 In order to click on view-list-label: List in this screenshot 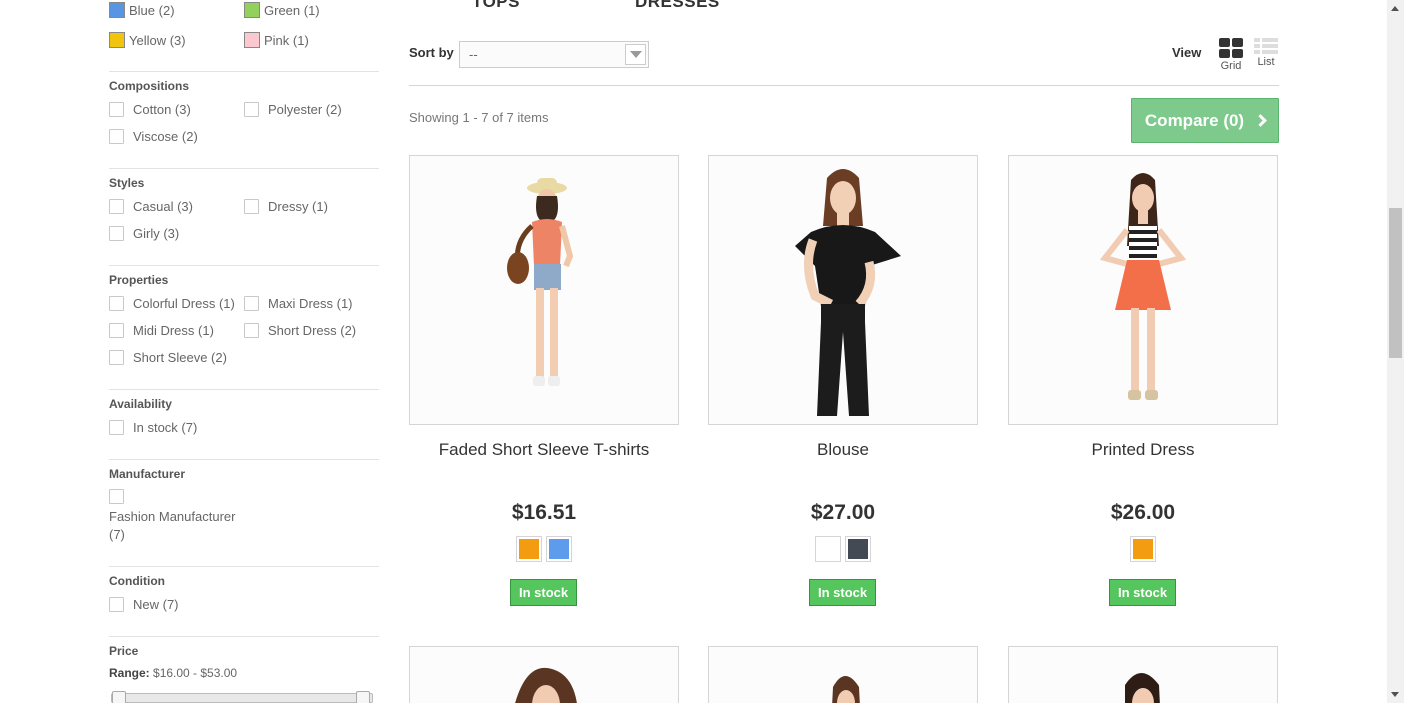, I will do `click(1266, 62)`.